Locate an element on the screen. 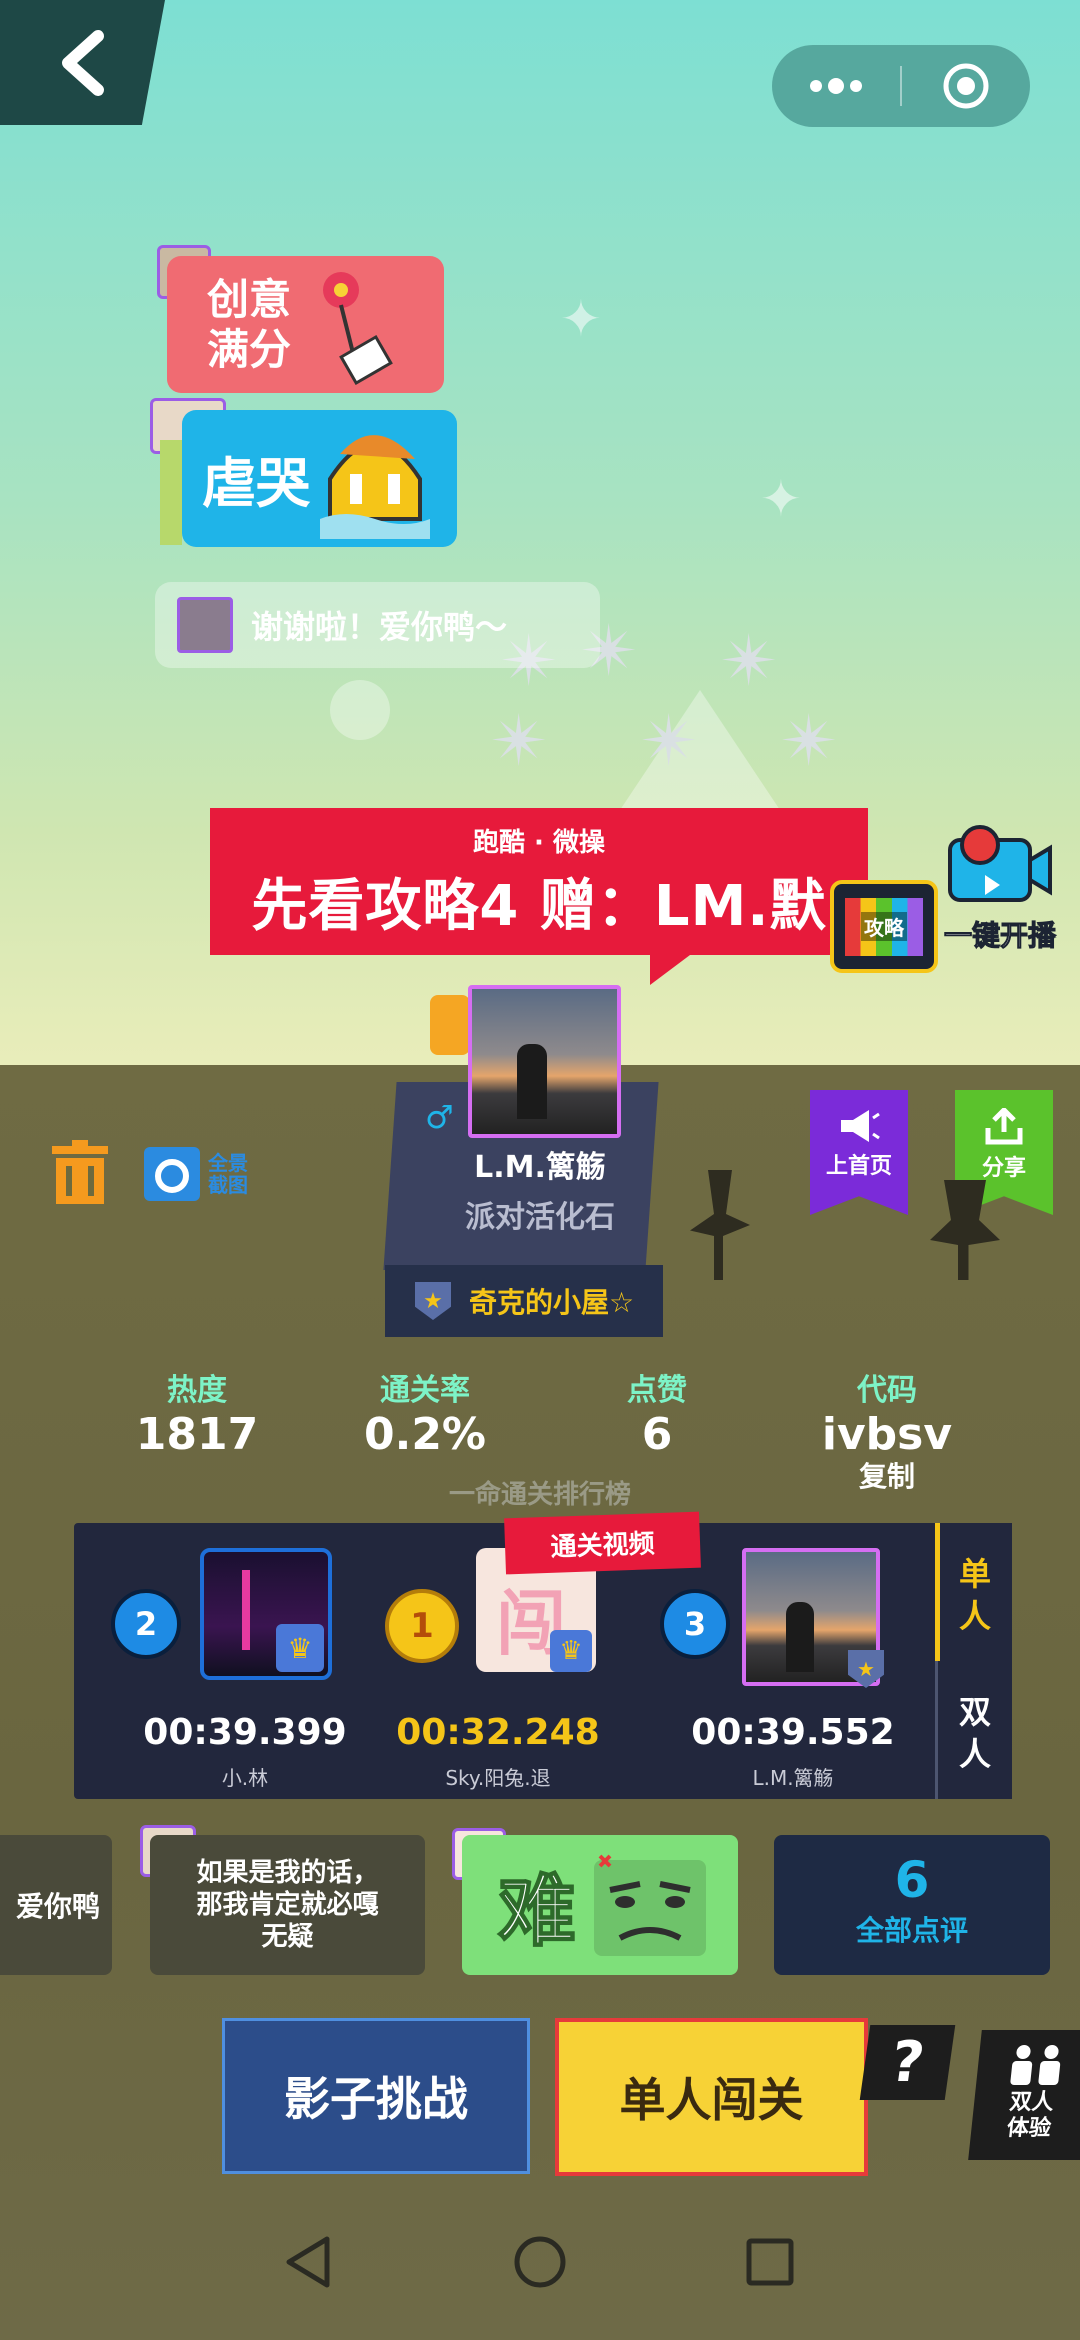  delete-button is located at coordinates (80, 1173).